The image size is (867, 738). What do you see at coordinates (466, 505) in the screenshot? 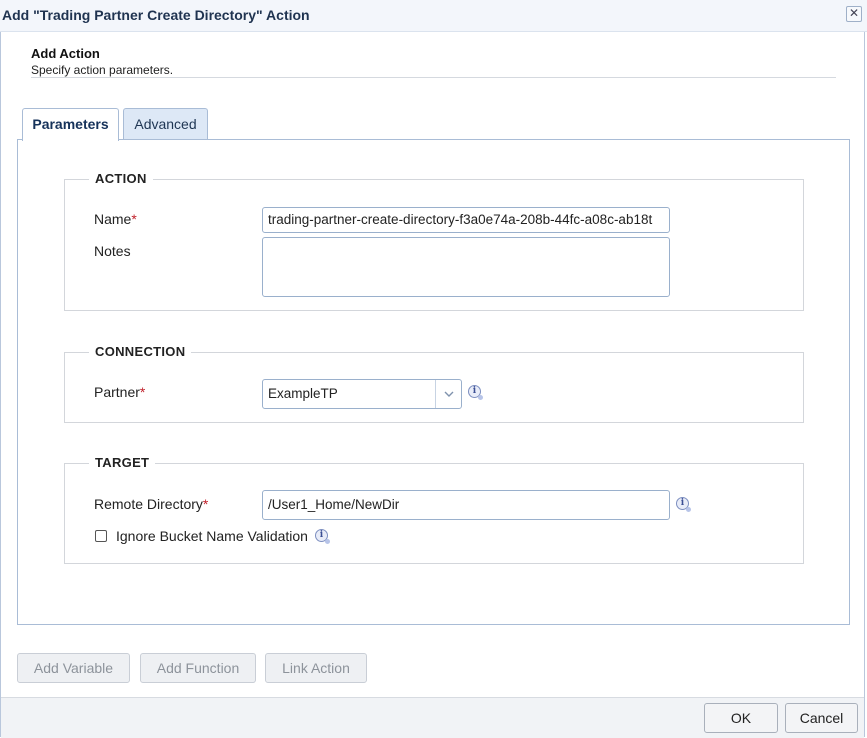
I see `remote-directory-input: /User1_Home/NewDir` at bounding box center [466, 505].